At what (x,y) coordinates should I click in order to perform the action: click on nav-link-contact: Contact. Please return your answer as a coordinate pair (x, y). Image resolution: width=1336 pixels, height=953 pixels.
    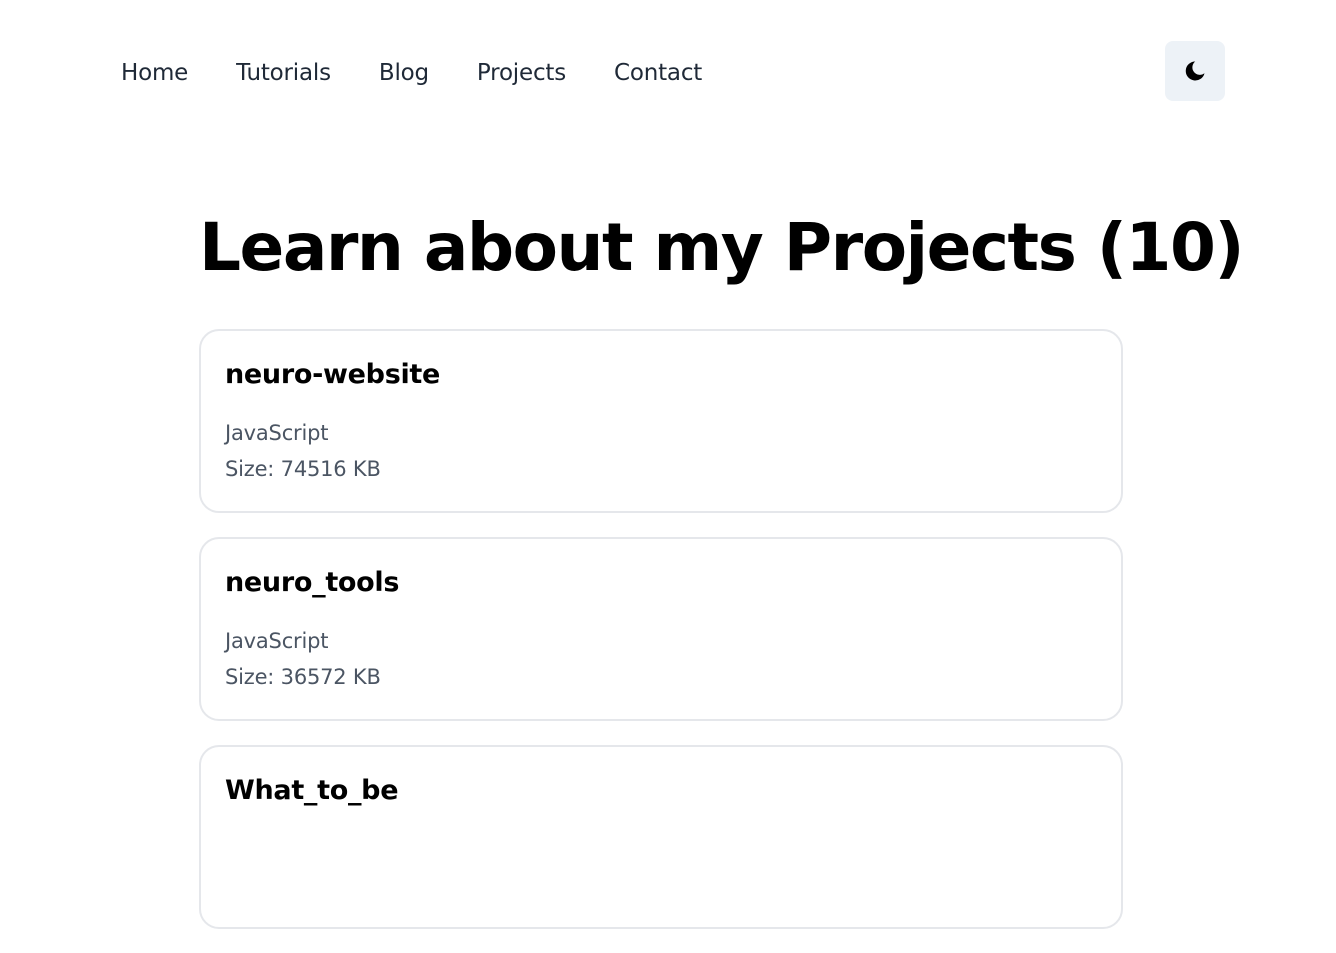
    Looking at the image, I should click on (658, 73).